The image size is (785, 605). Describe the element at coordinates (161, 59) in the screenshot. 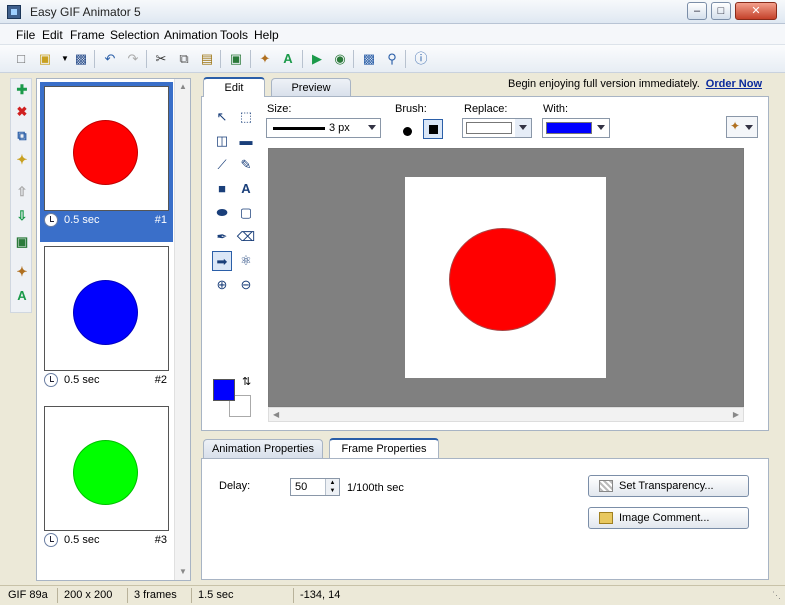

I see `cut-icon: ✂` at that location.